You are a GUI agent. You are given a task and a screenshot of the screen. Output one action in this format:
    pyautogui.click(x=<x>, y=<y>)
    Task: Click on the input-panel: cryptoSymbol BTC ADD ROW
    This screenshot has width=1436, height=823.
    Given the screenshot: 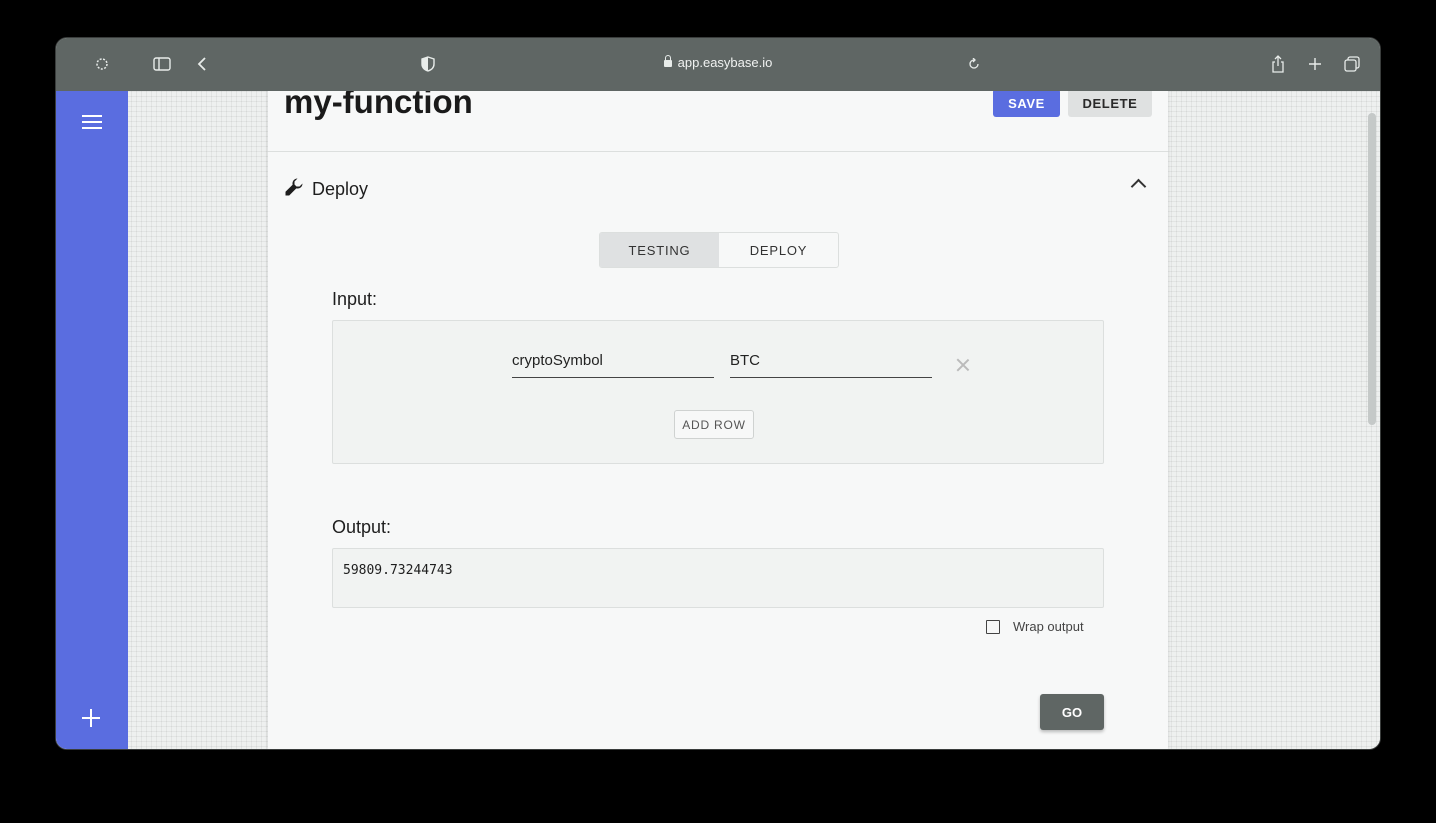 What is the action you would take?
    pyautogui.click(x=718, y=392)
    